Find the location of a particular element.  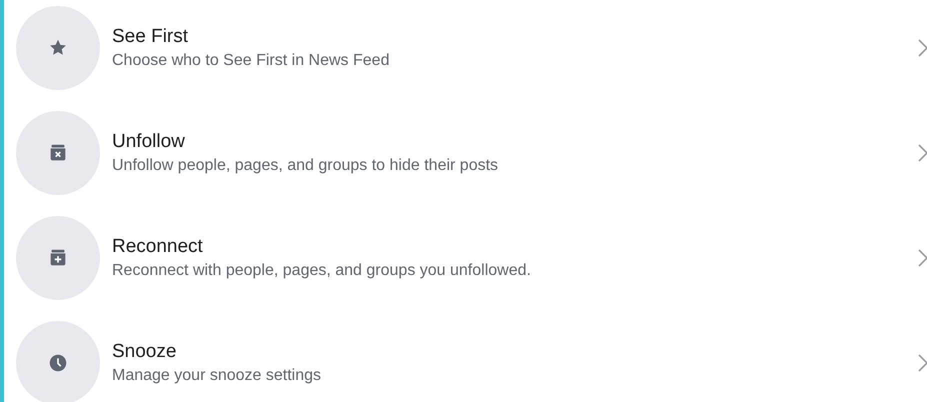

item-title: Snooze is located at coordinates (145, 352).